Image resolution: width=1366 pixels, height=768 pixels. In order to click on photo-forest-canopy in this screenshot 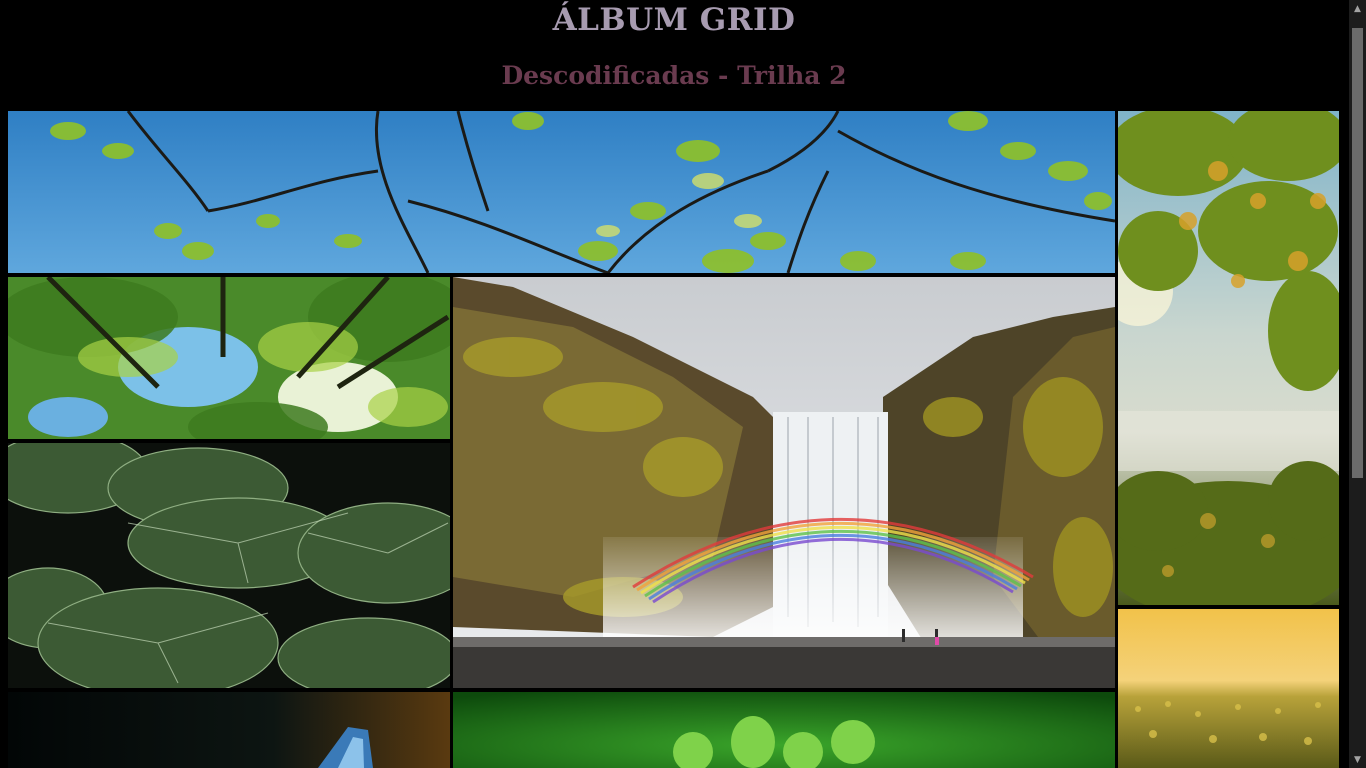, I will do `click(229, 358)`.